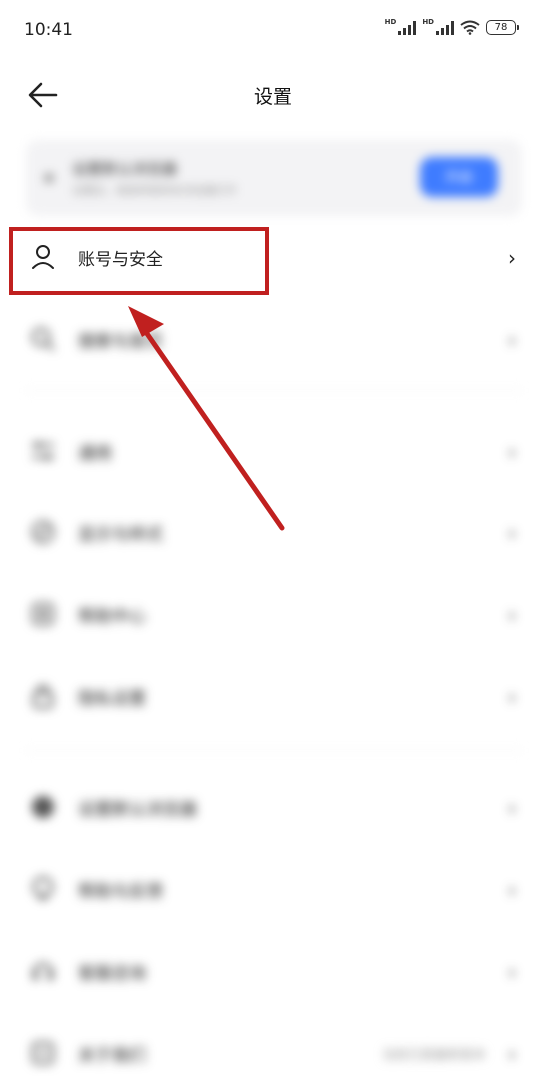  What do you see at coordinates (43, 696) in the screenshot?
I see `lock-icon` at bounding box center [43, 696].